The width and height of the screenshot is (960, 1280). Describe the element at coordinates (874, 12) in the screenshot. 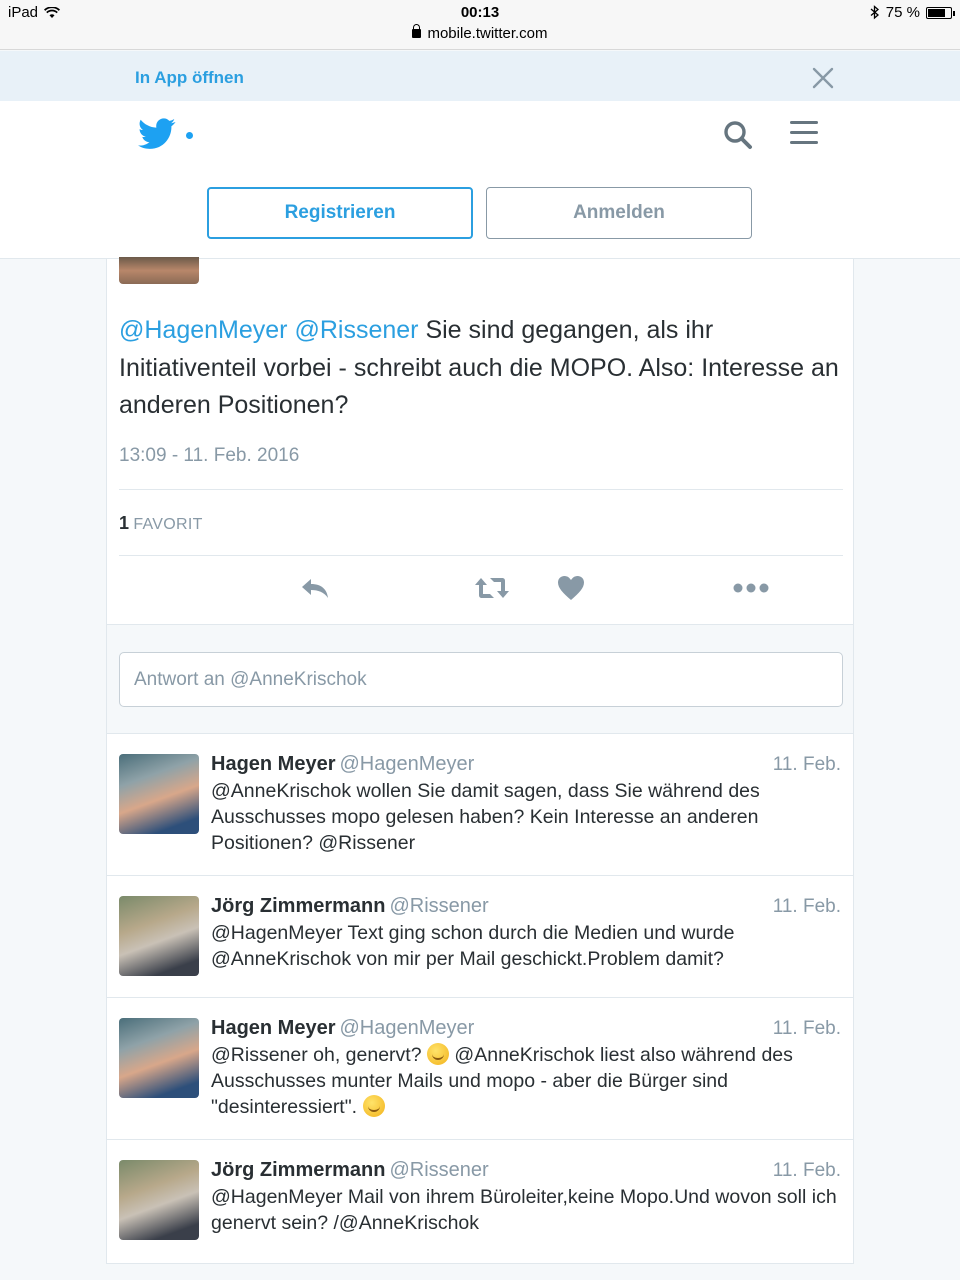

I see `bluetooth-icon` at that location.